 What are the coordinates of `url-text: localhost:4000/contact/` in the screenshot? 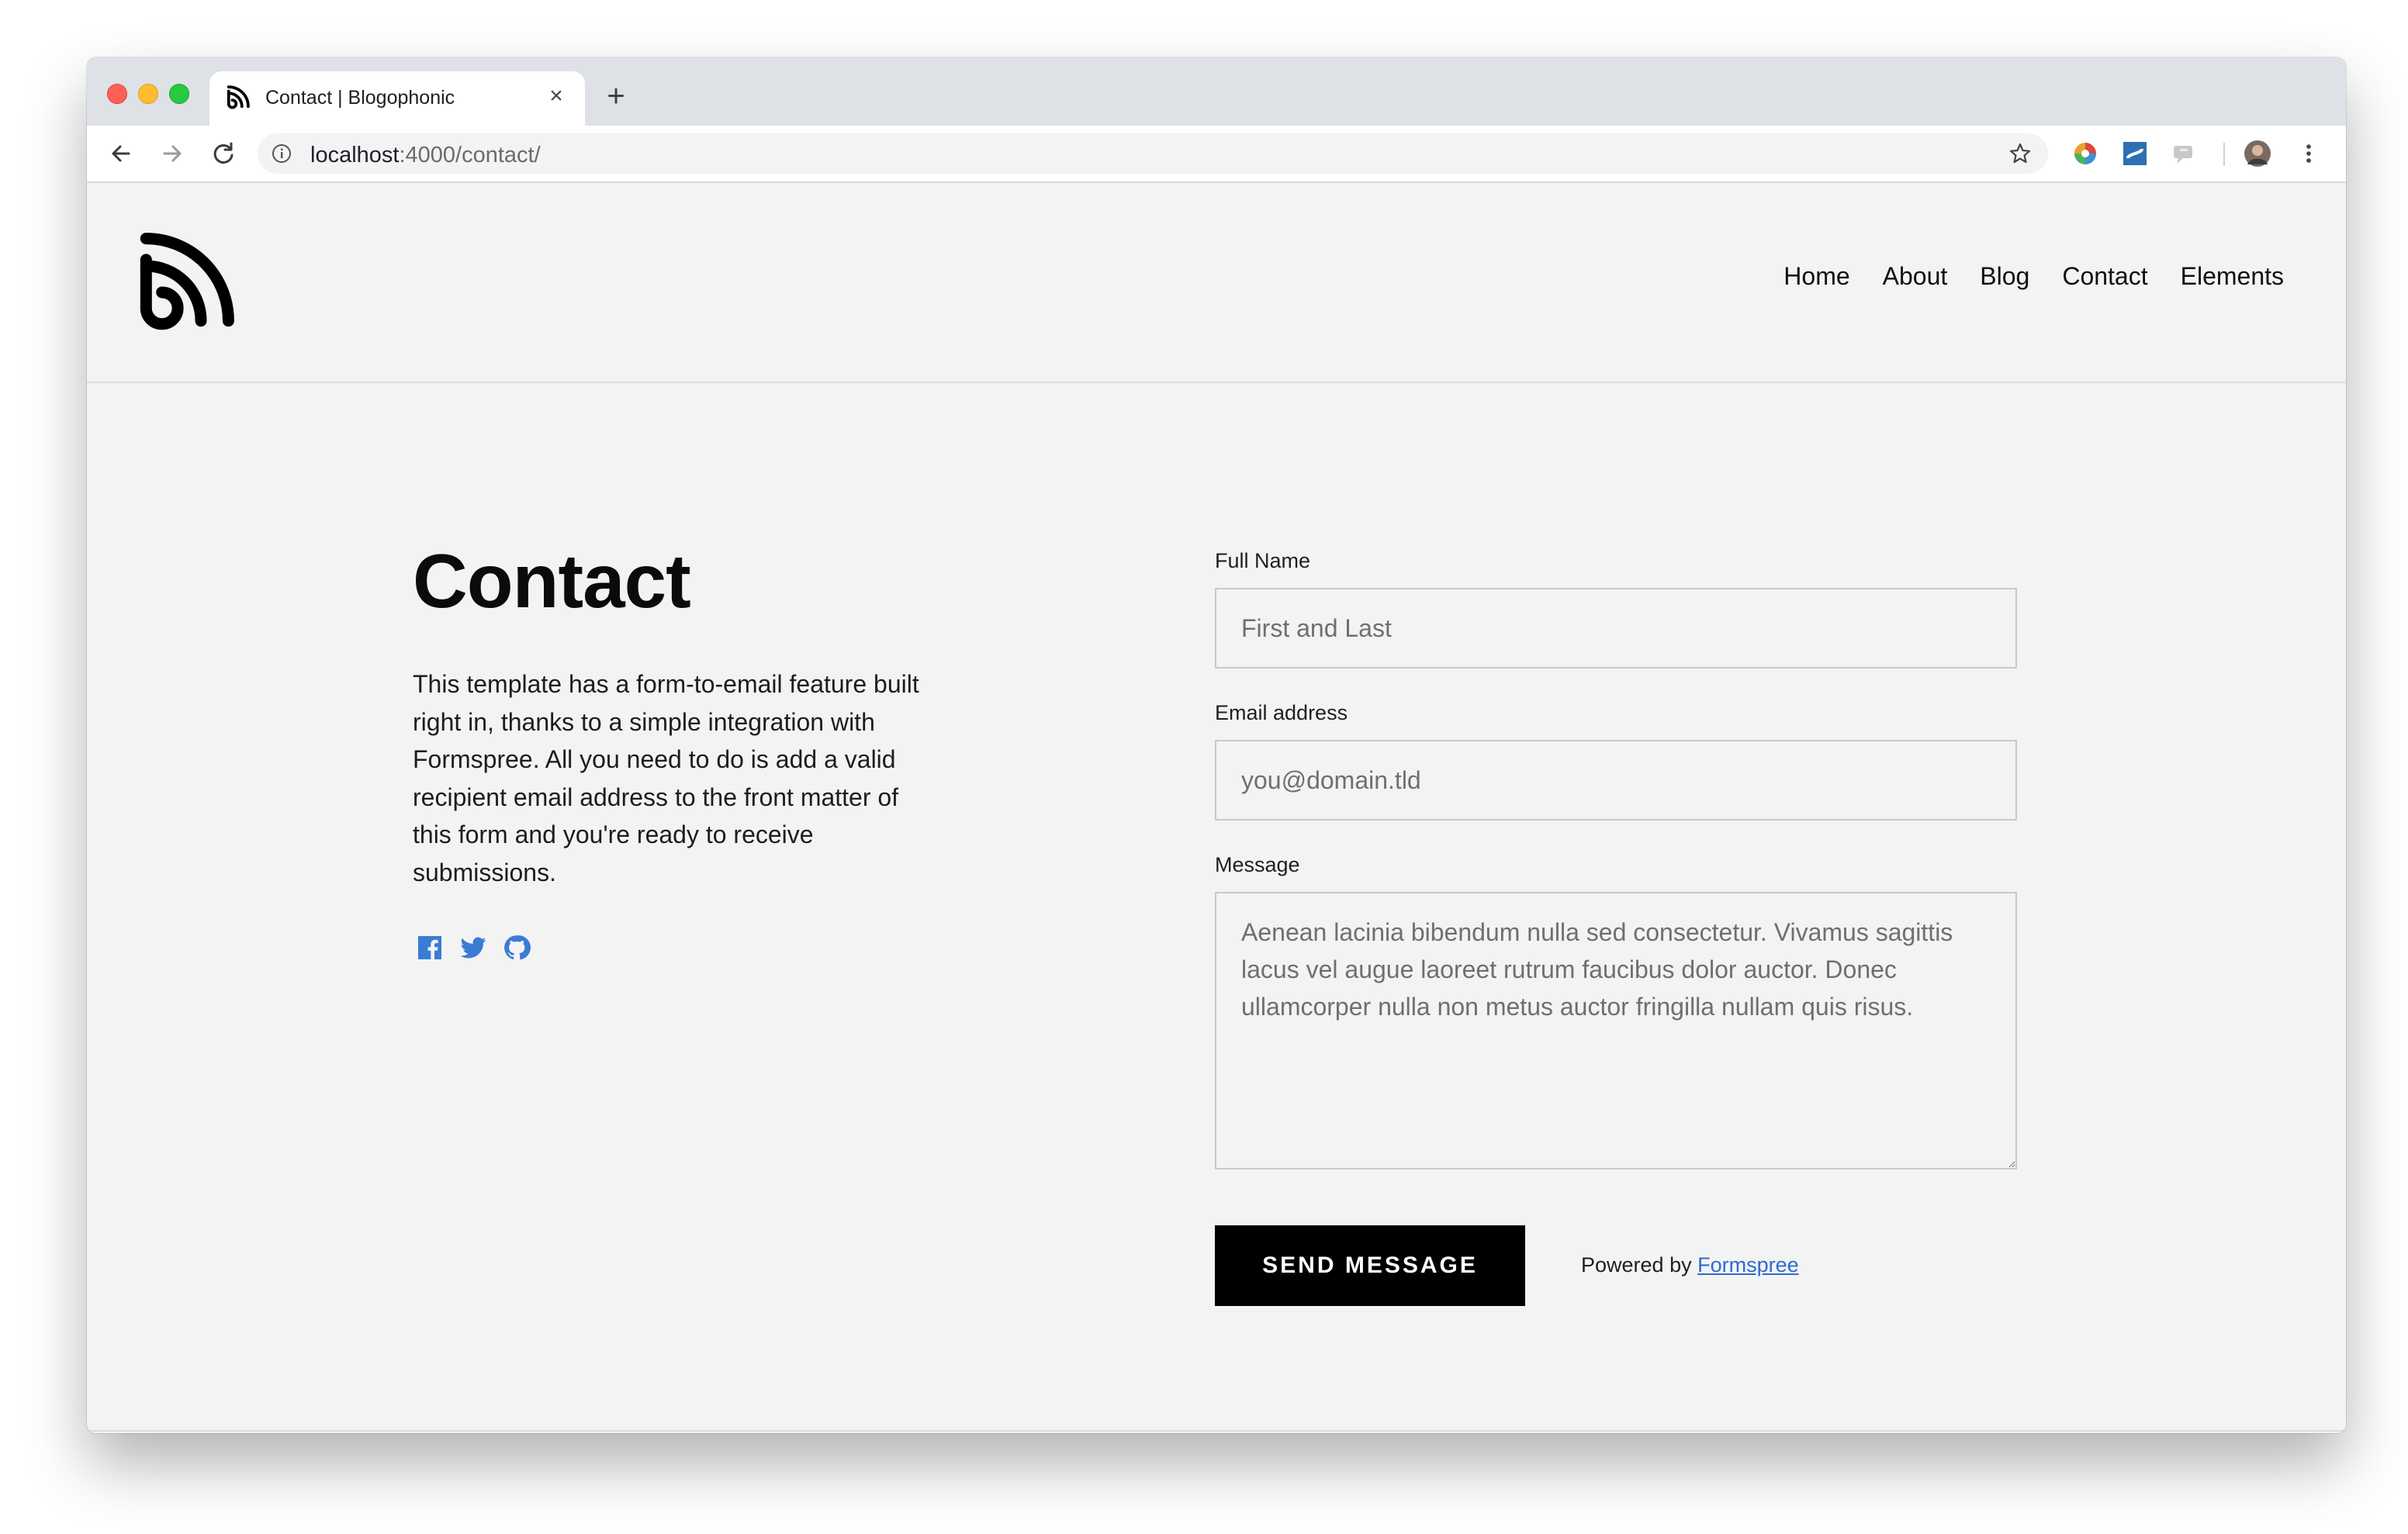 It's located at (425, 155).